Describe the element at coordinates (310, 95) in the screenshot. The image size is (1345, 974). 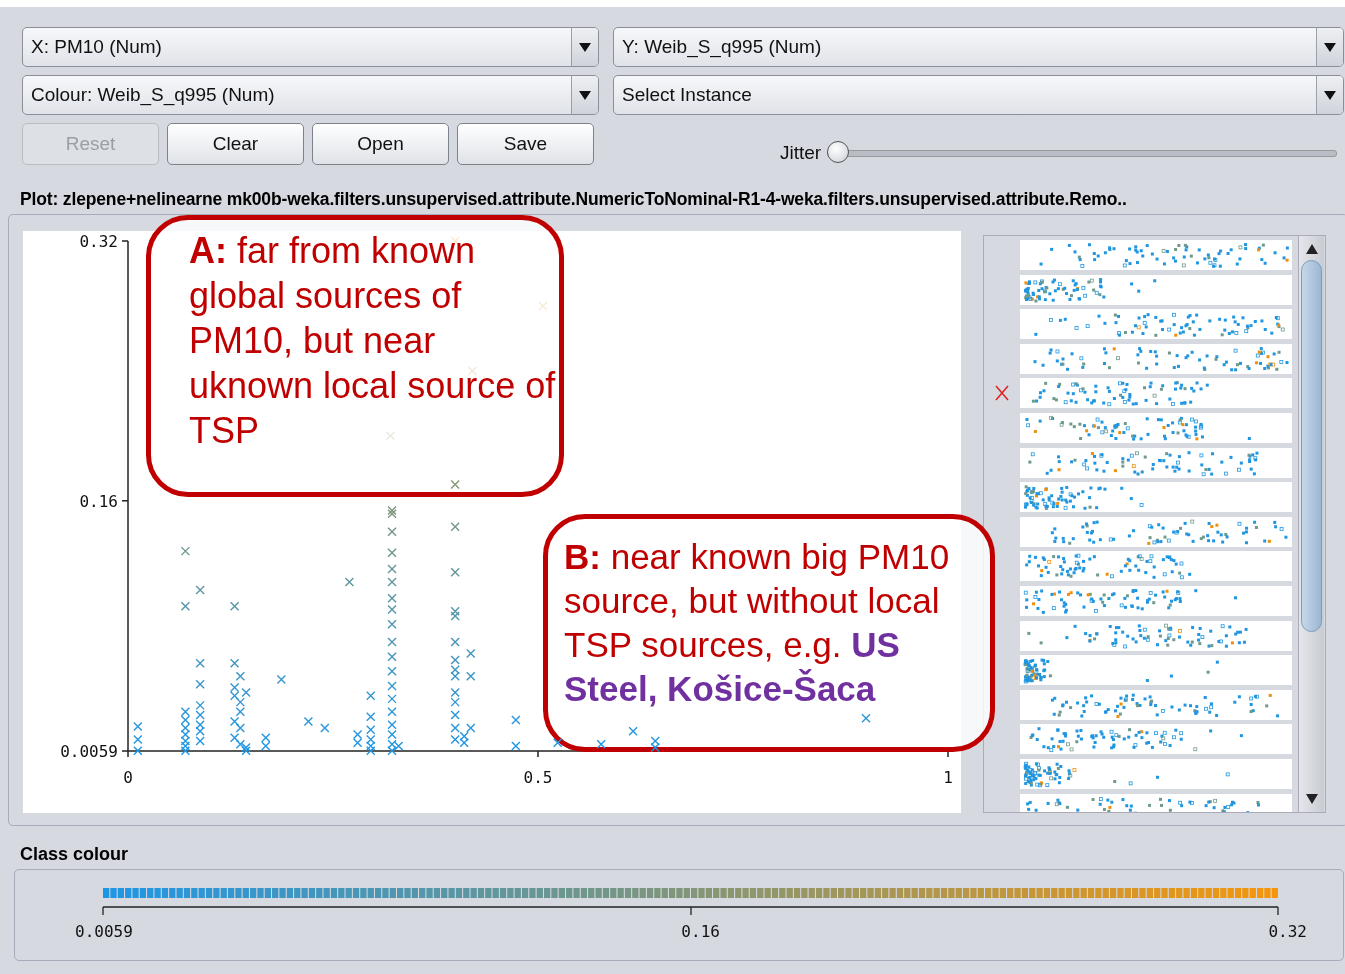
I see `dropdown: Colour: Weib_S_q995 (Num)` at that location.